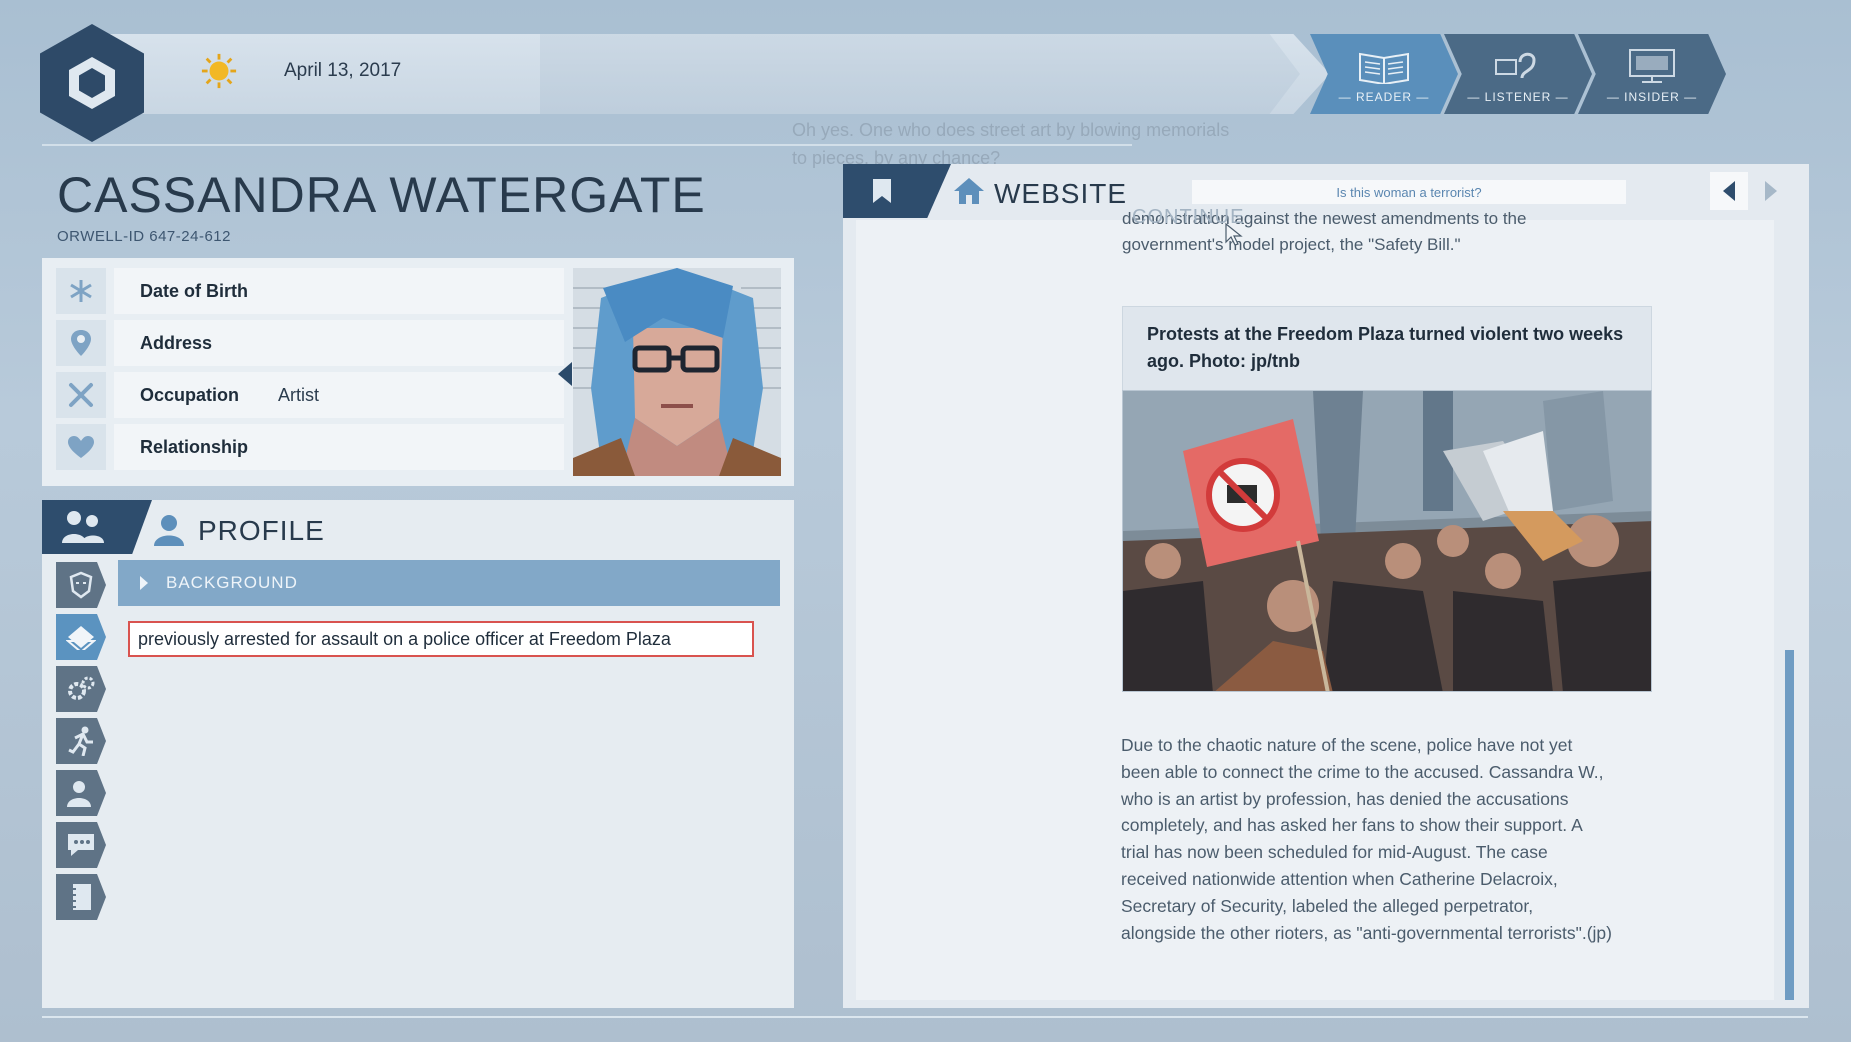 The width and height of the screenshot is (1851, 1042). Describe the element at coordinates (1515, 65) in the screenshot. I see `ear-icon` at that location.